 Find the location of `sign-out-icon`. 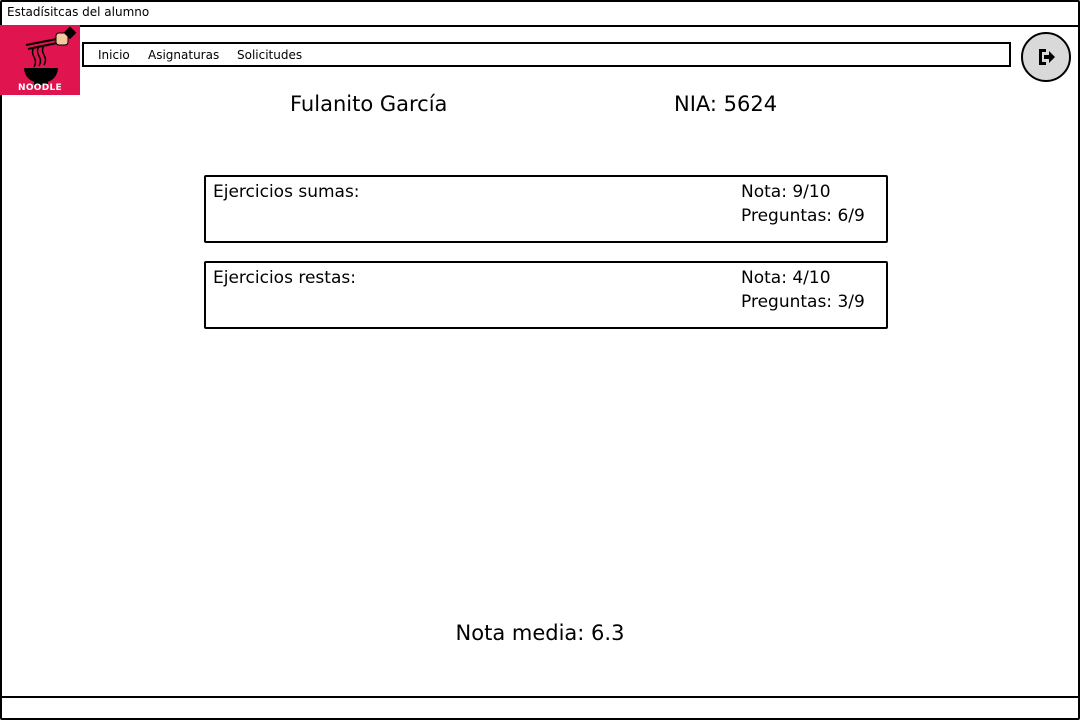

sign-out-icon is located at coordinates (1047, 57).